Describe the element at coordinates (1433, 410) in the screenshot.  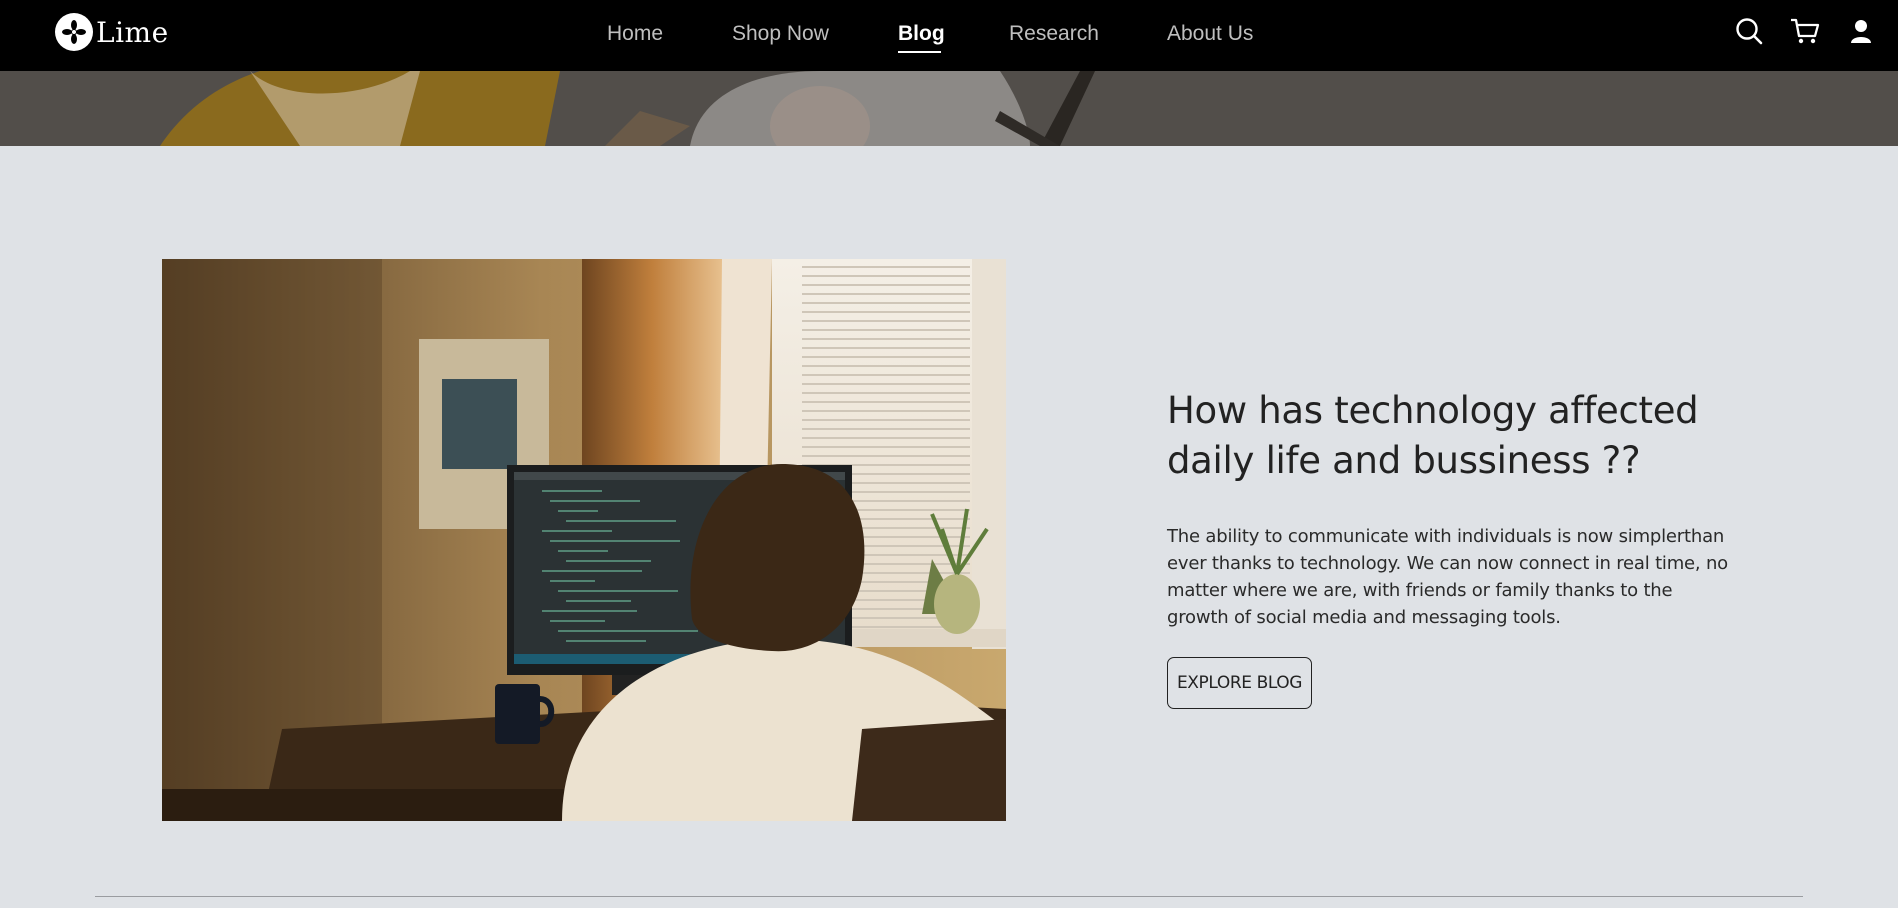
I see `feature-title-line-1: How has technology affected` at that location.